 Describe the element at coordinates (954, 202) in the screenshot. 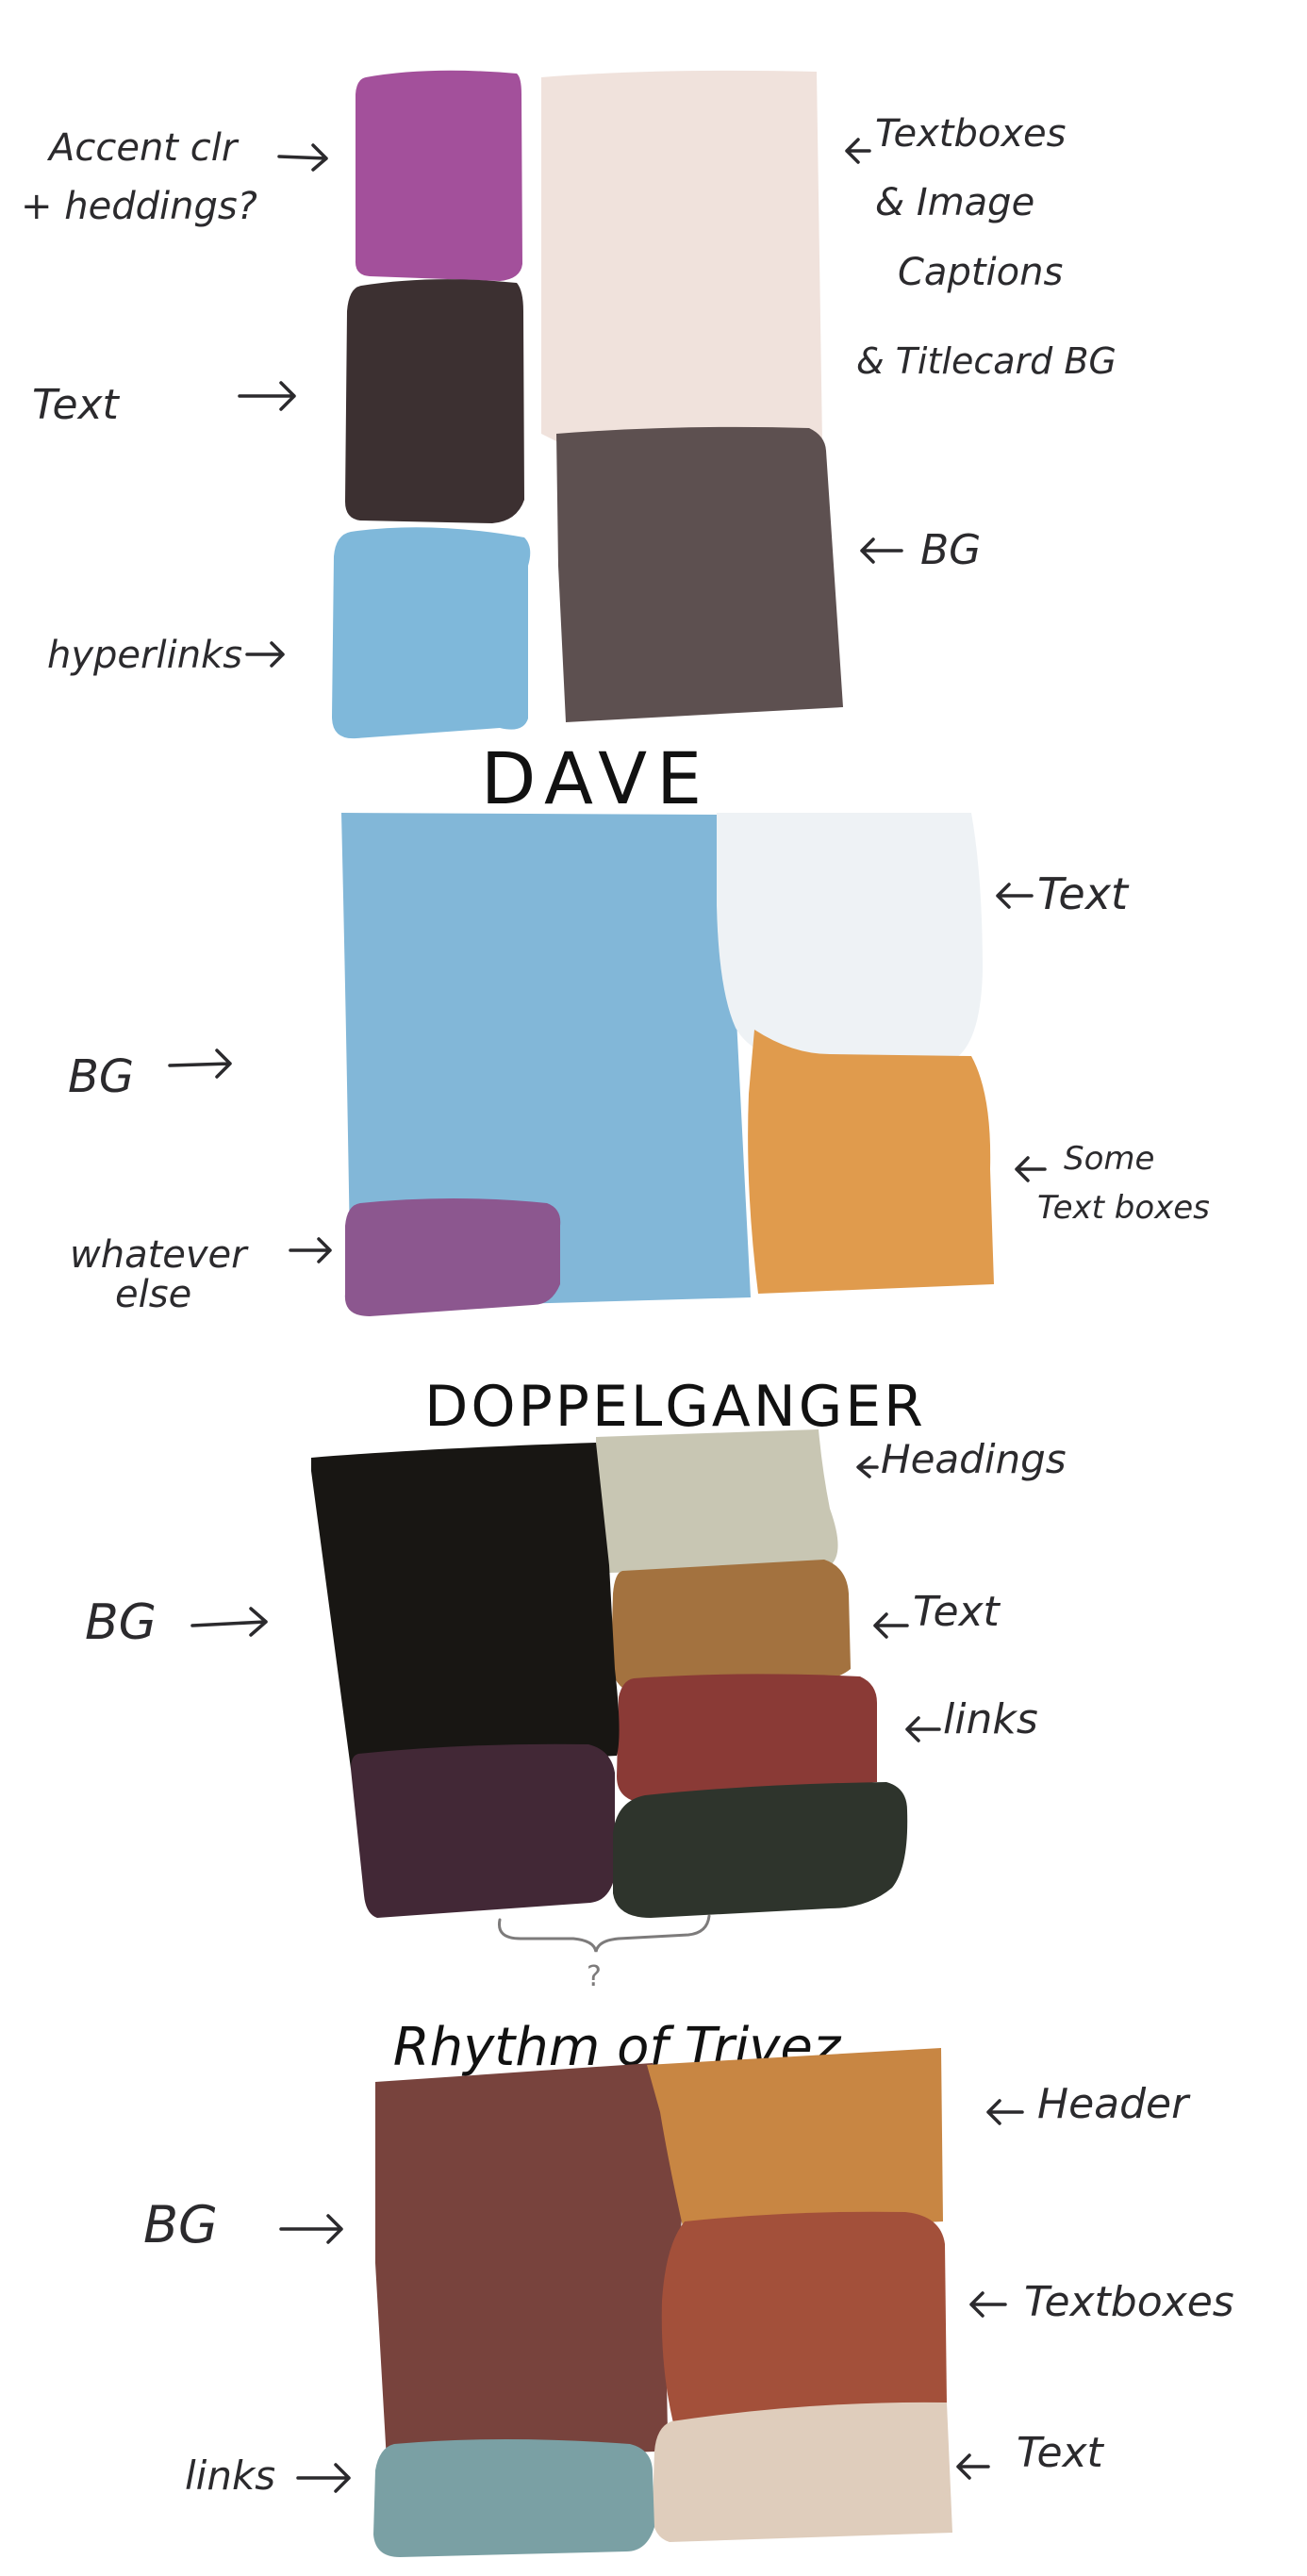

I see `label-p1-textboxes-line2: & Image` at that location.